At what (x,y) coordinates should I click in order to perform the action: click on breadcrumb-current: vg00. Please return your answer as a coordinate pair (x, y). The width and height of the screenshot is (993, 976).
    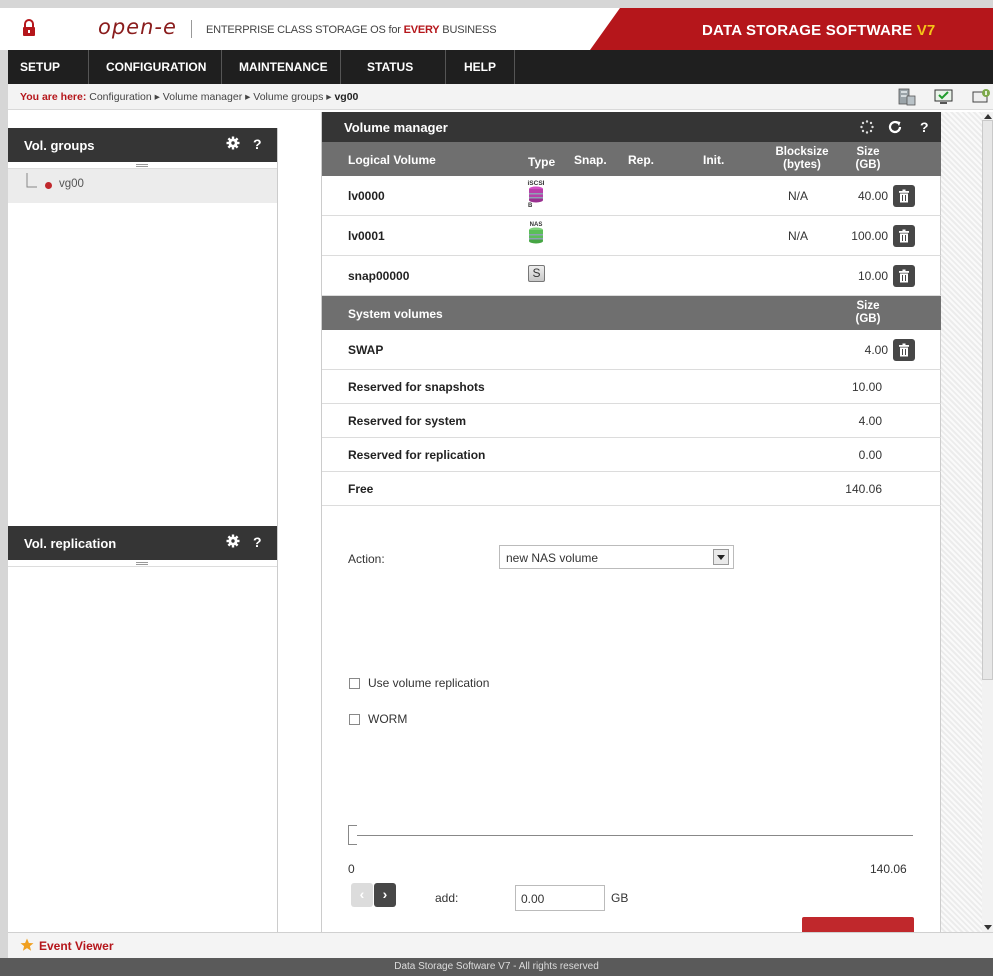
    Looking at the image, I should click on (346, 97).